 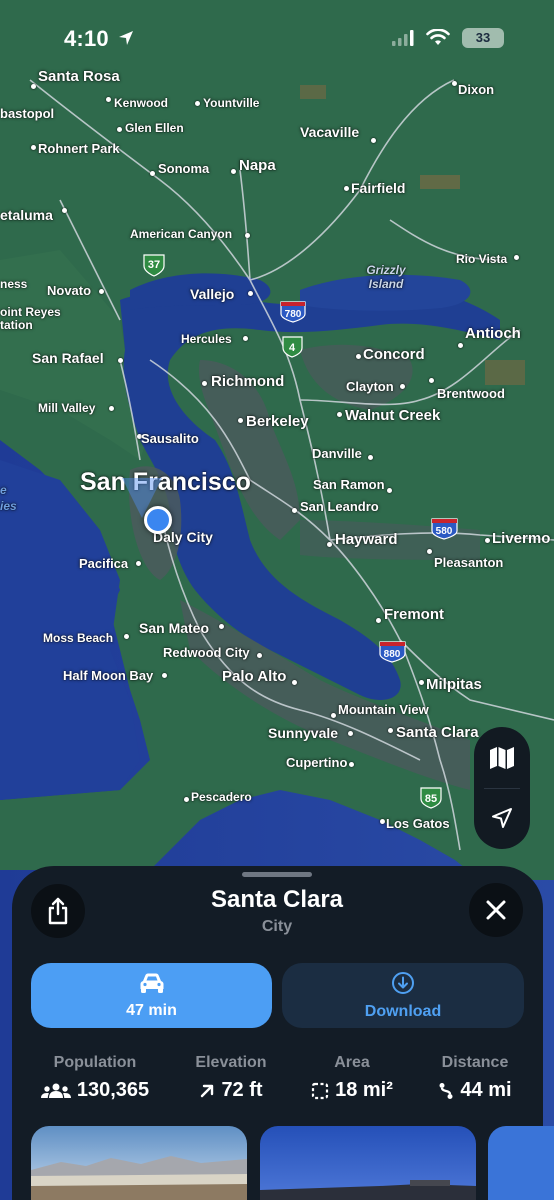 I want to click on stat-population: Population 130,365, so click(x=95, y=1078).